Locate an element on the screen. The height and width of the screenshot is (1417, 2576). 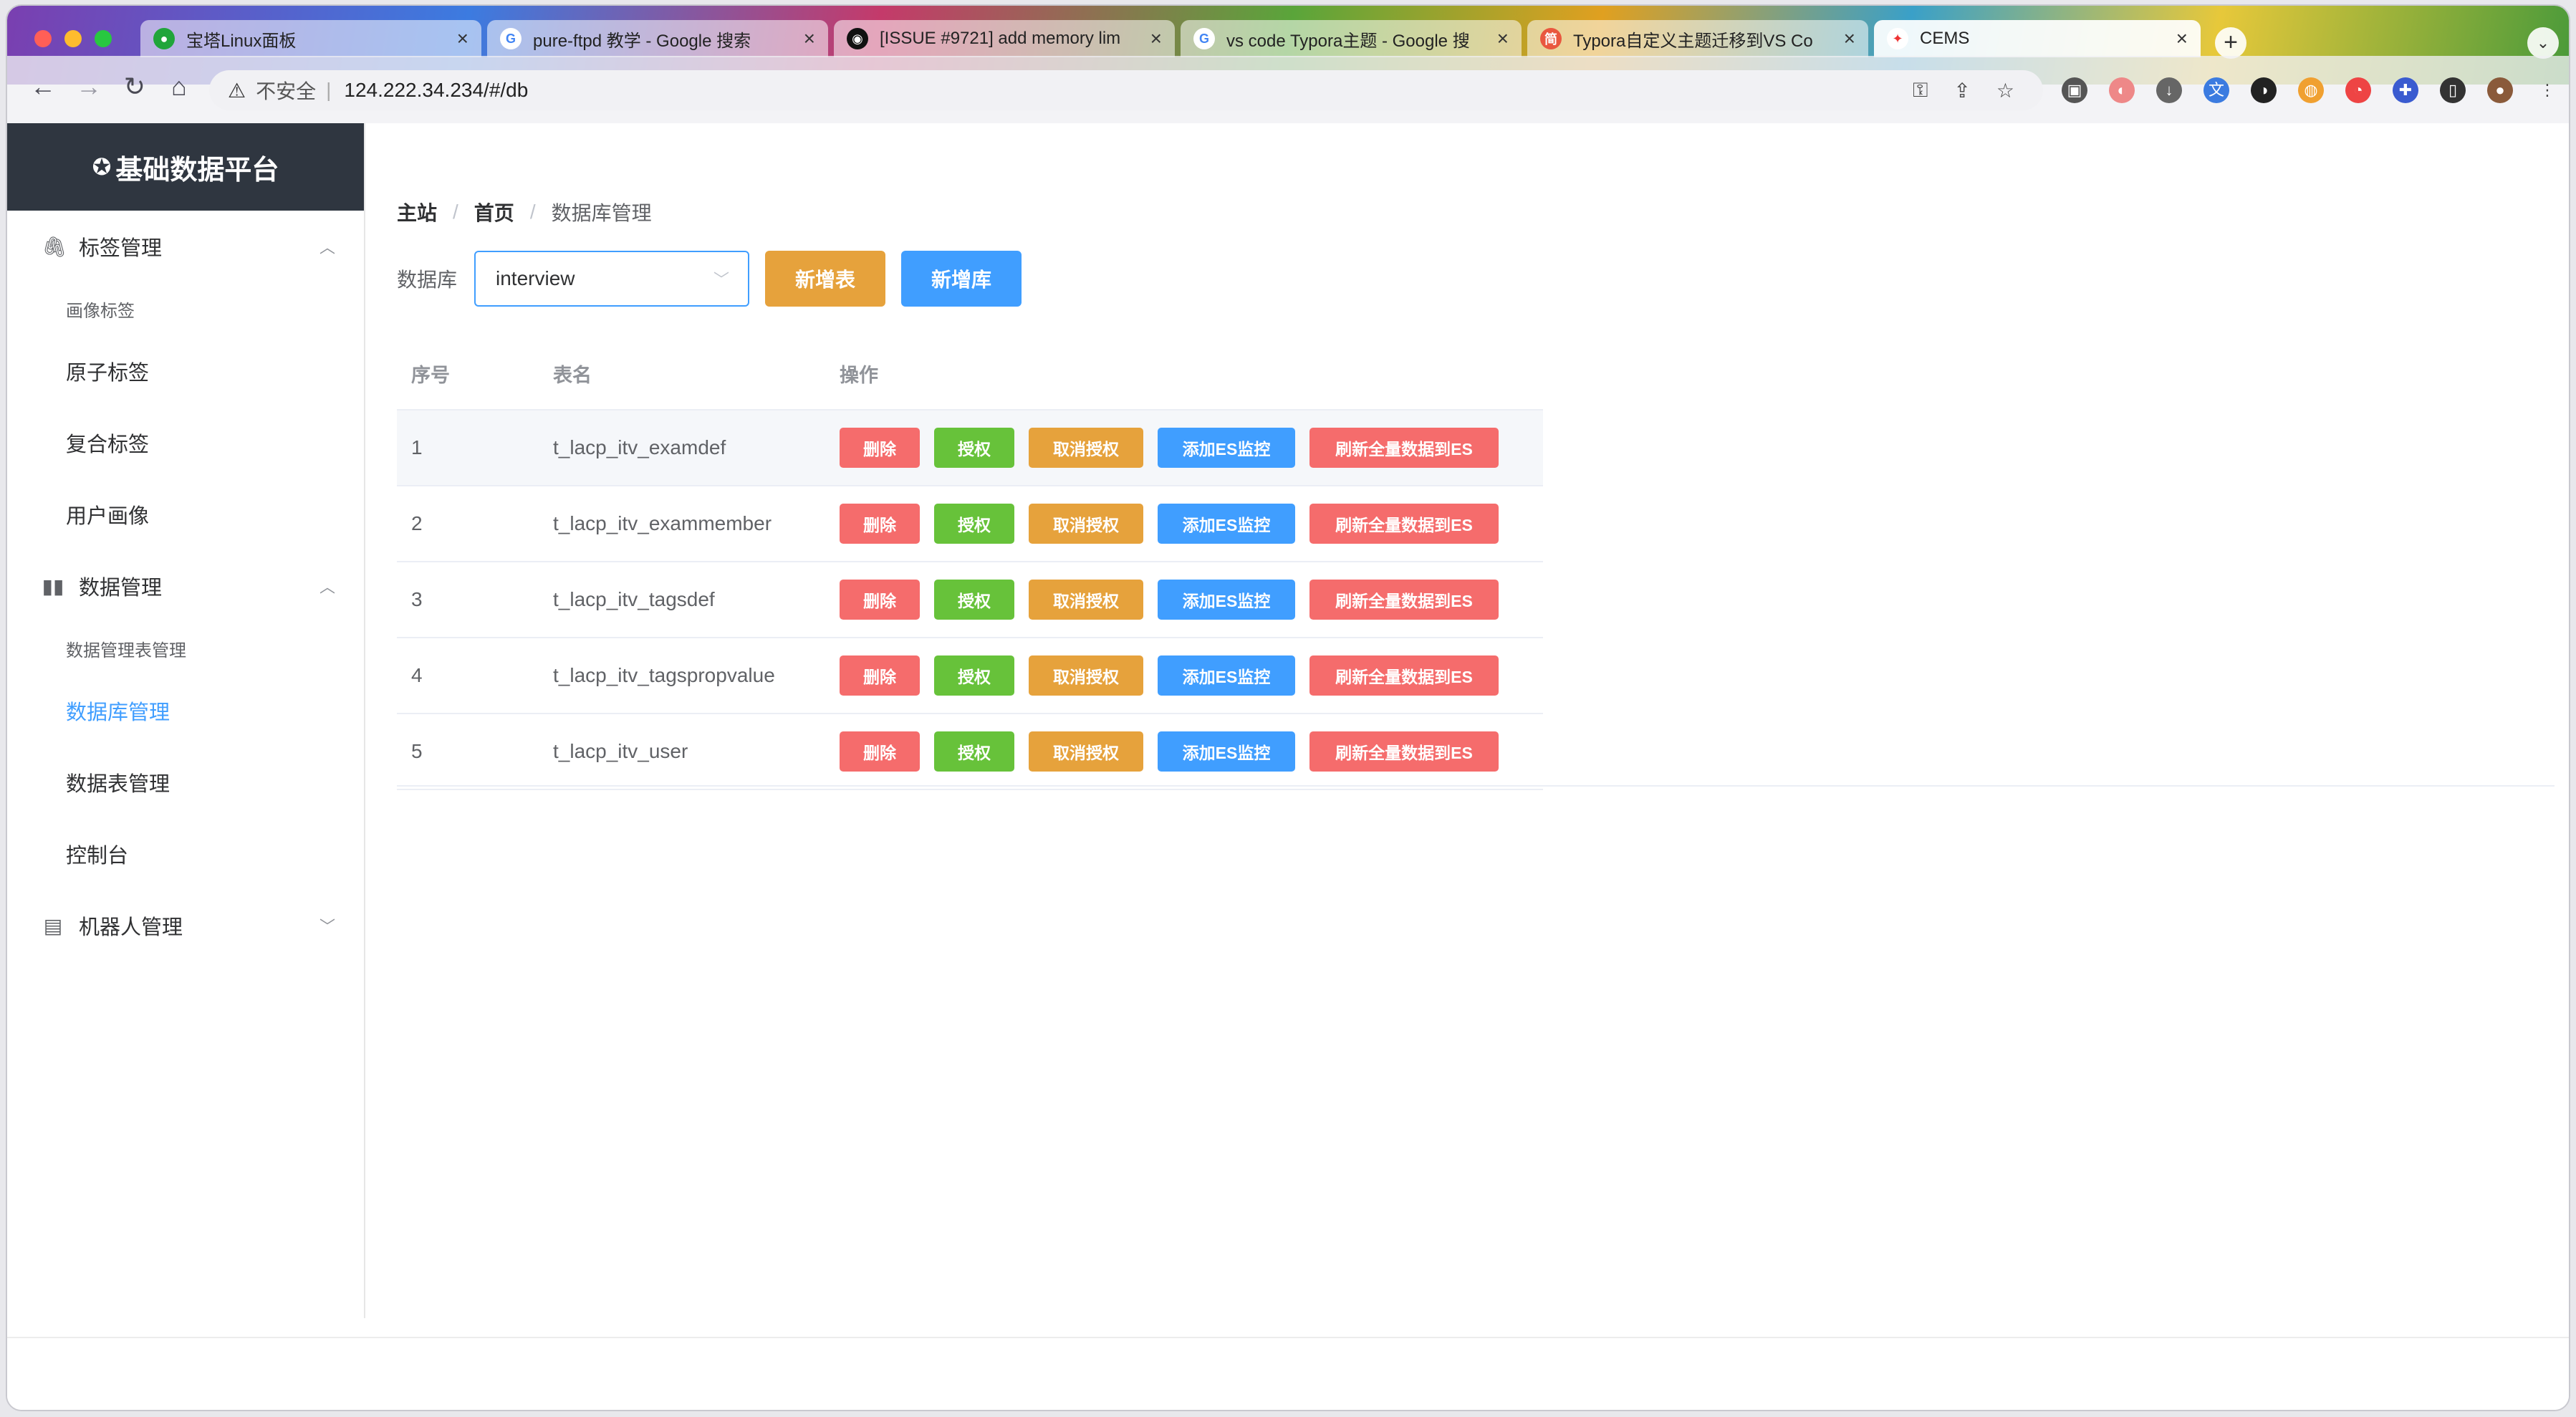
menu-group-tags: 🖇 标签管理 ︿ is located at coordinates (185, 246).